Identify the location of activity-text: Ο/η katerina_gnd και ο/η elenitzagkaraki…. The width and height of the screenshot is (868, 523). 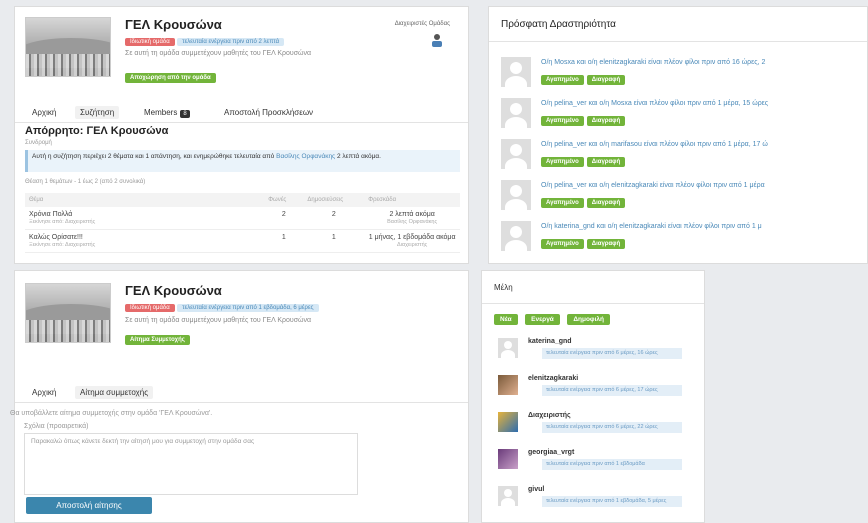
(651, 226).